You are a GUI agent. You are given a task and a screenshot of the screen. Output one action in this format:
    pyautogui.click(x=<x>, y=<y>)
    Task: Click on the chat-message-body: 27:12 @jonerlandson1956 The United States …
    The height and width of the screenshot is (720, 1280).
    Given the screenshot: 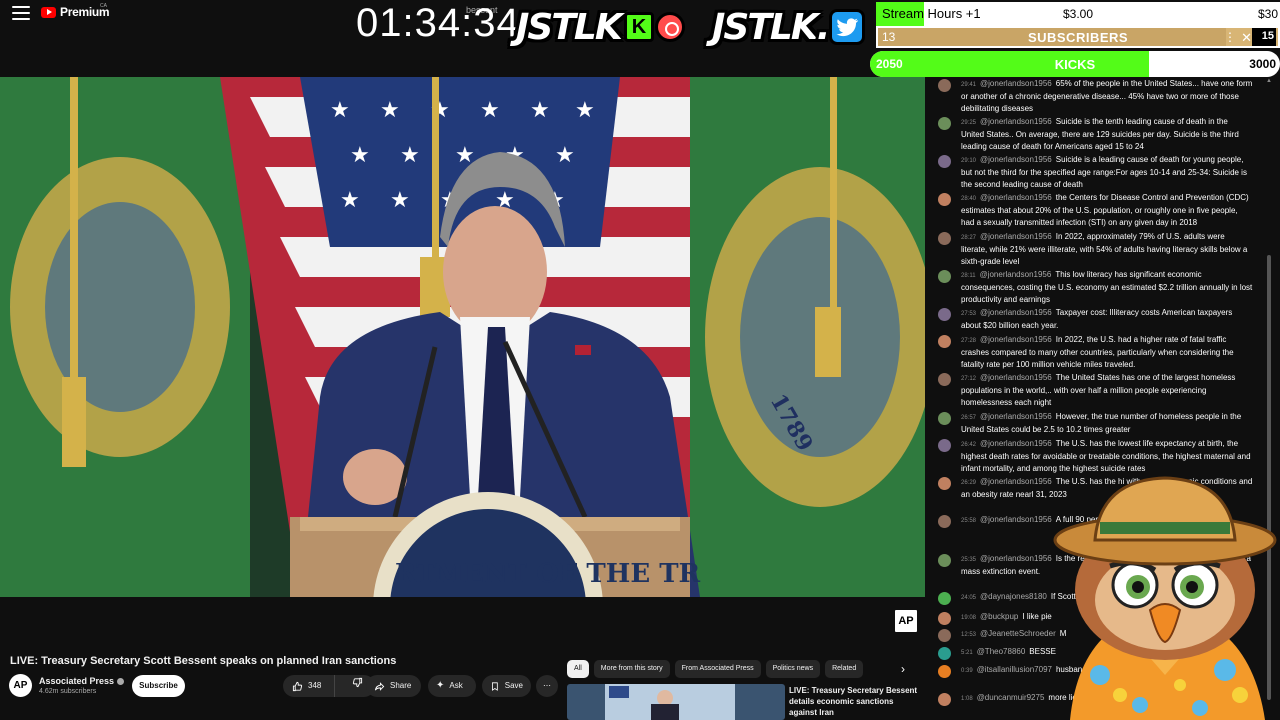 What is the action you would take?
    pyautogui.click(x=1107, y=390)
    